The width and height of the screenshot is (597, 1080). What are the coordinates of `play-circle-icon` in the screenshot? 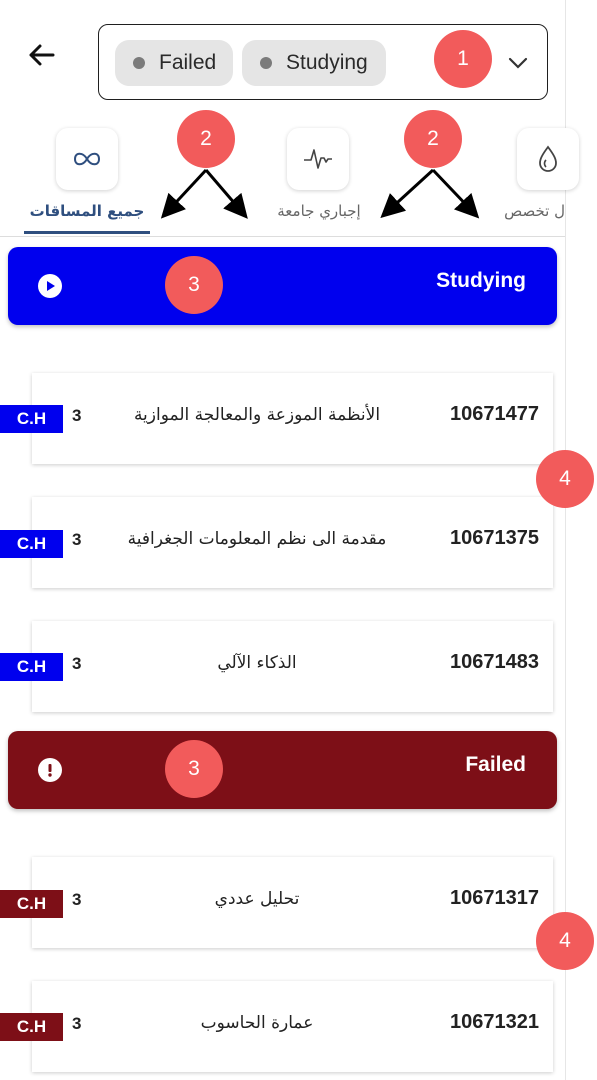 It's located at (50, 286).